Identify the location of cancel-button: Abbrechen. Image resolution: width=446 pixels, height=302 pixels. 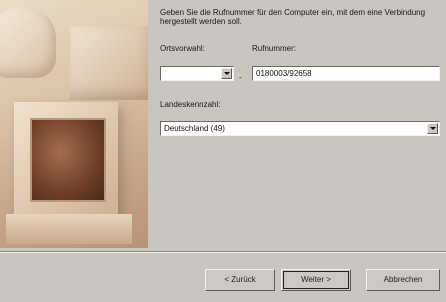
(403, 280).